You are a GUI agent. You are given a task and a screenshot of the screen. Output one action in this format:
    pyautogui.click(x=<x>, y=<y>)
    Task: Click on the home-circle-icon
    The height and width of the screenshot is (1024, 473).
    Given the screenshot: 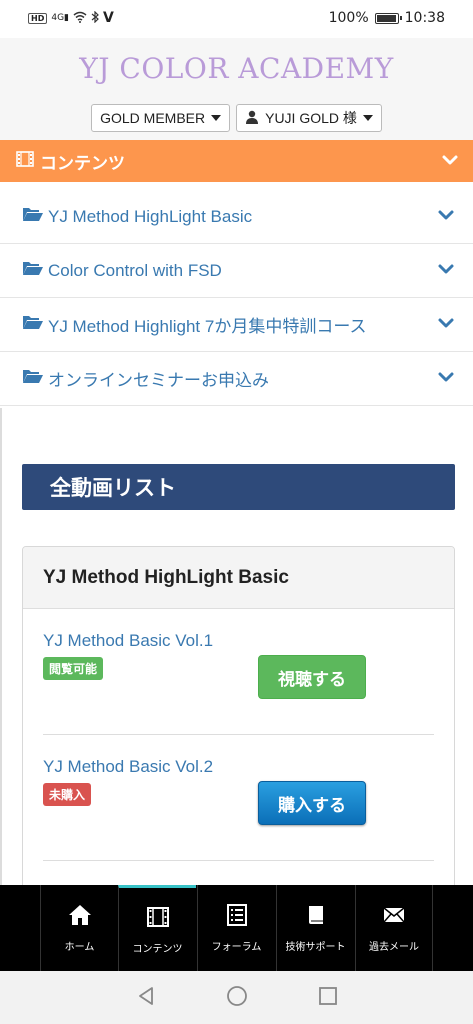 What is the action you would take?
    pyautogui.click(x=237, y=998)
    